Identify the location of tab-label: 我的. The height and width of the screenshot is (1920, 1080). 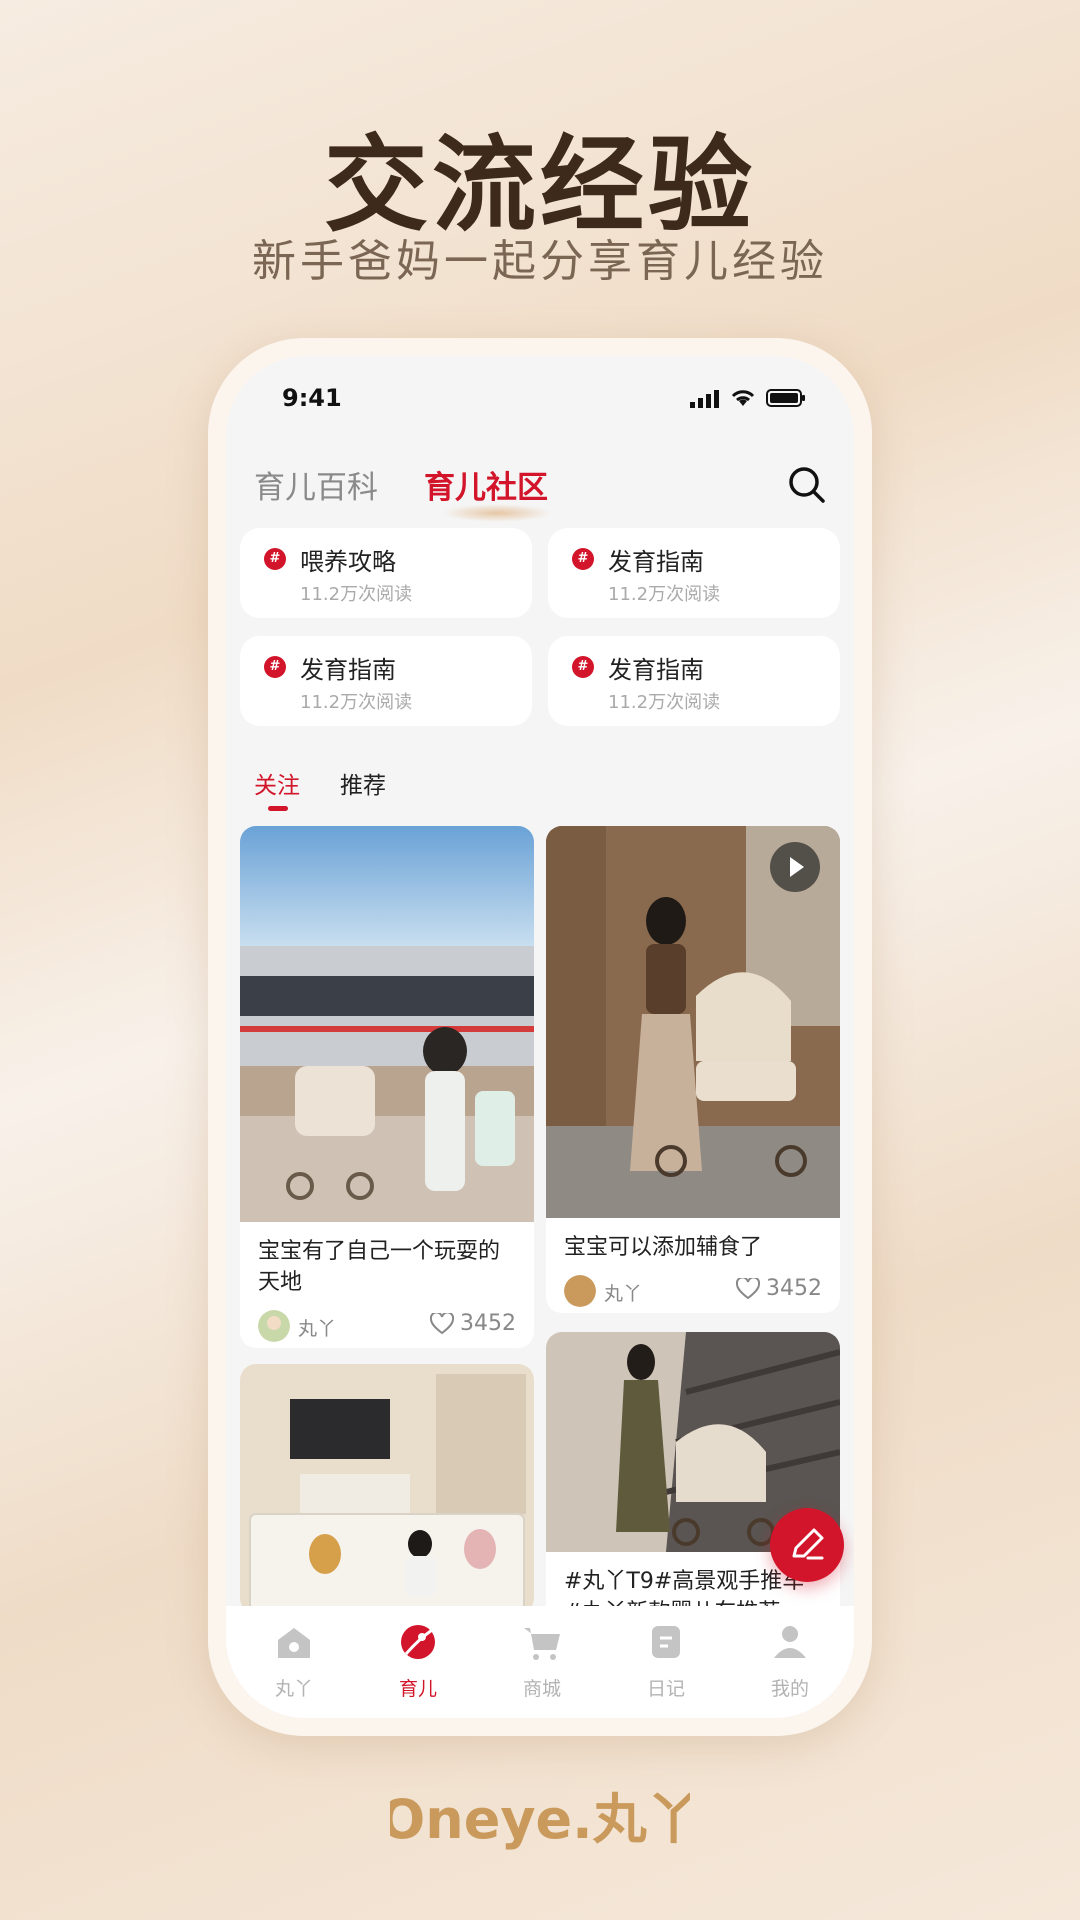
(789, 1689).